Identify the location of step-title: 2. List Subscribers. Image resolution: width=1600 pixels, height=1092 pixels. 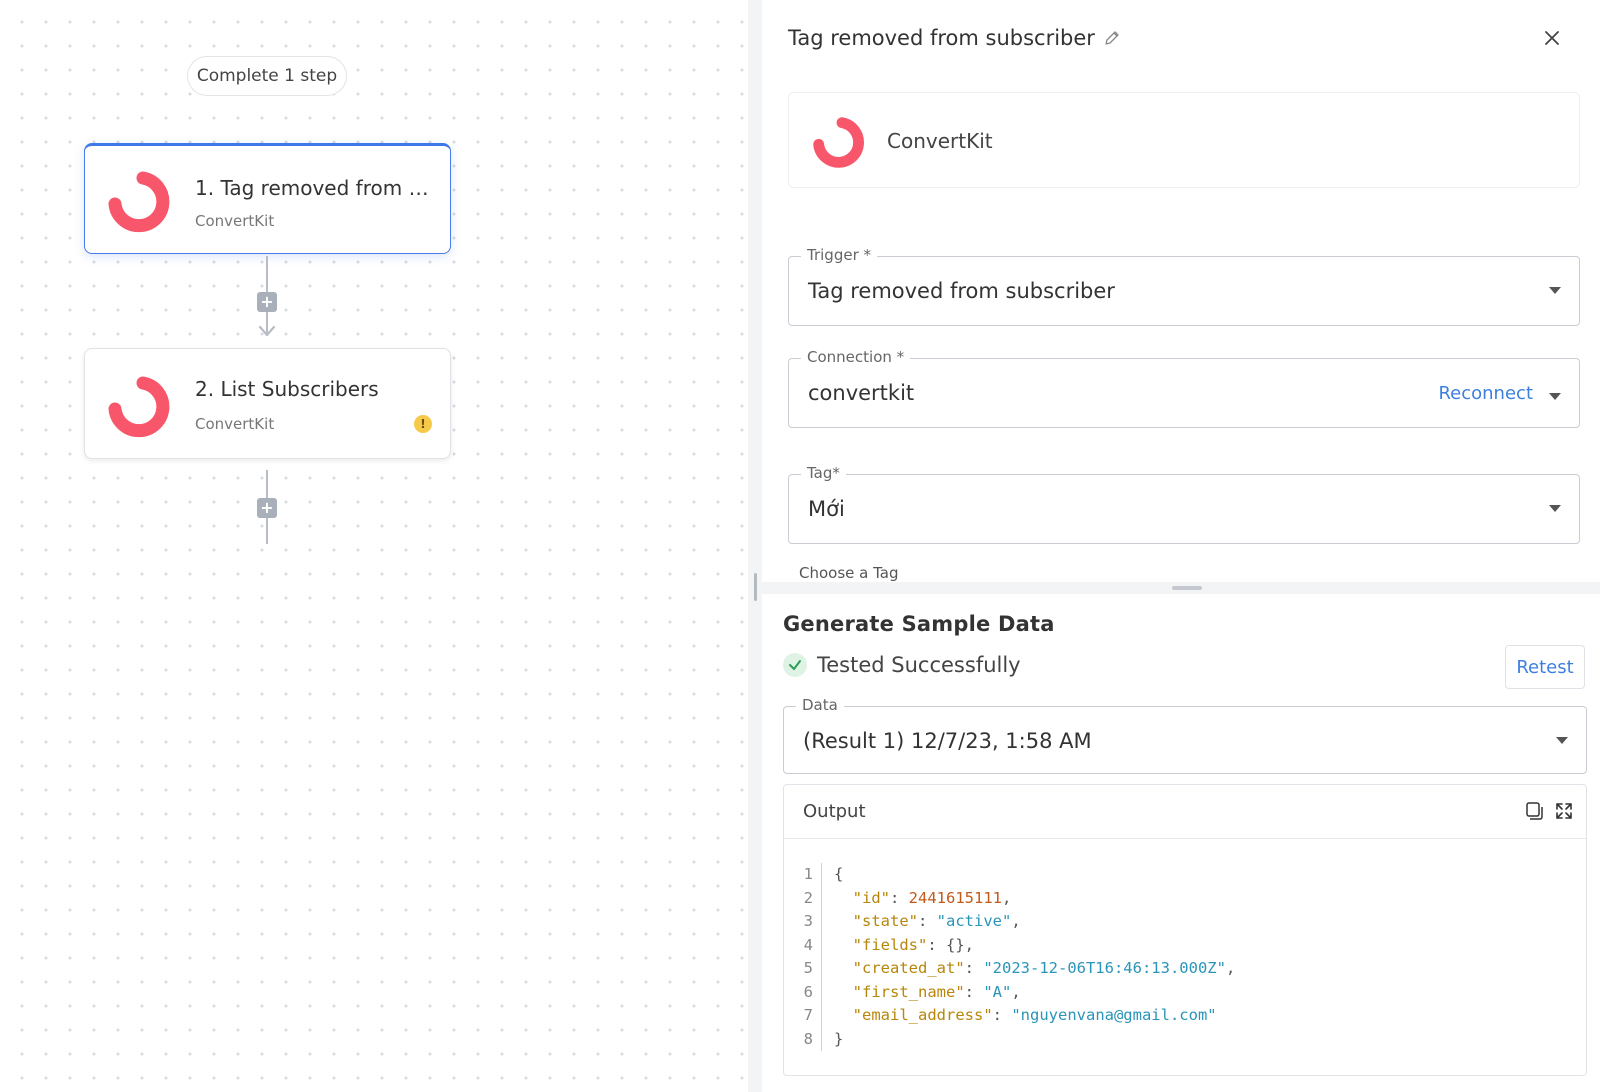
(287, 389).